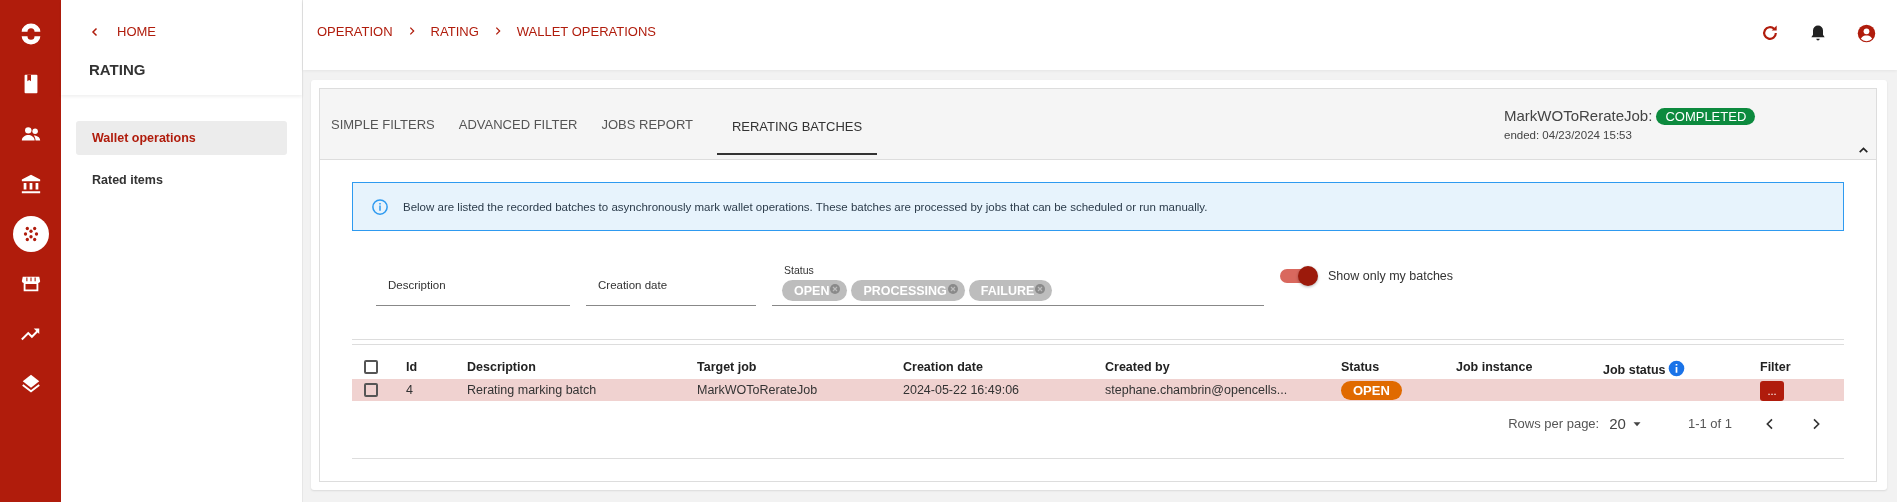 This screenshot has width=1897, height=502. What do you see at coordinates (671, 285) in the screenshot?
I see `creation-date-field: Creation date` at bounding box center [671, 285].